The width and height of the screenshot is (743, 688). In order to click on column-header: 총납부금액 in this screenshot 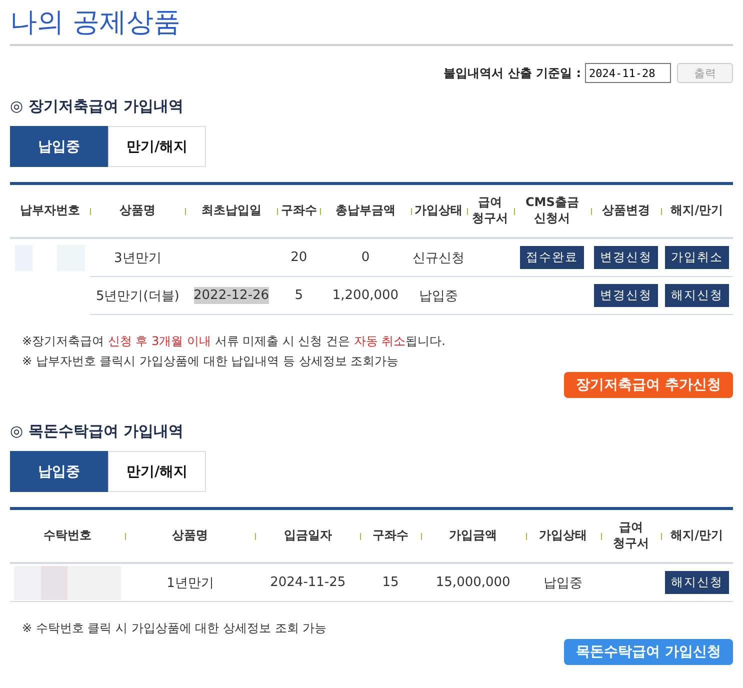, I will do `click(365, 211)`.